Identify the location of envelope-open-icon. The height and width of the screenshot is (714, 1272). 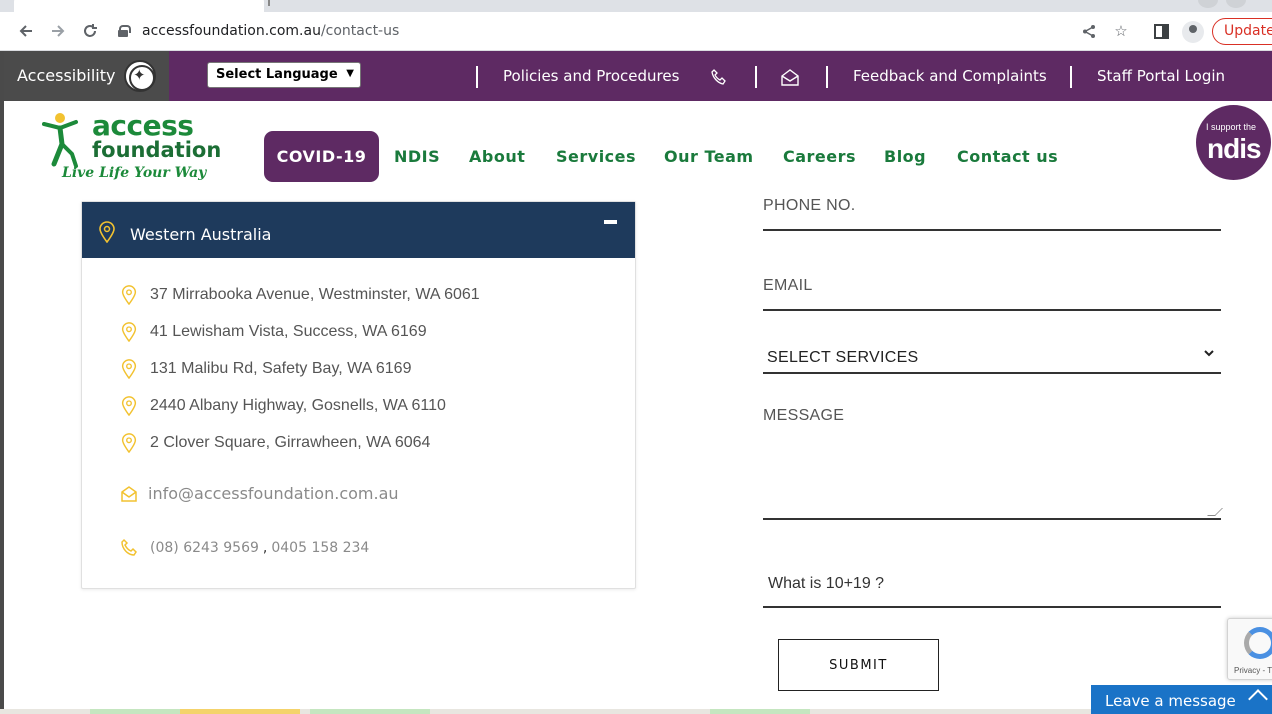
(790, 77).